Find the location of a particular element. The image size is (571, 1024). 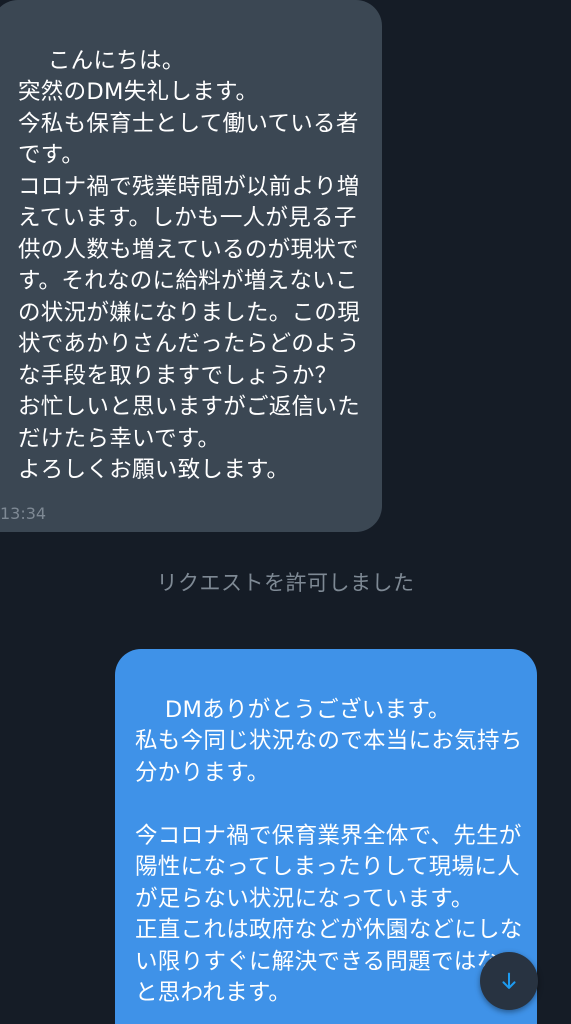

arrow-down-icon is located at coordinates (509, 980).